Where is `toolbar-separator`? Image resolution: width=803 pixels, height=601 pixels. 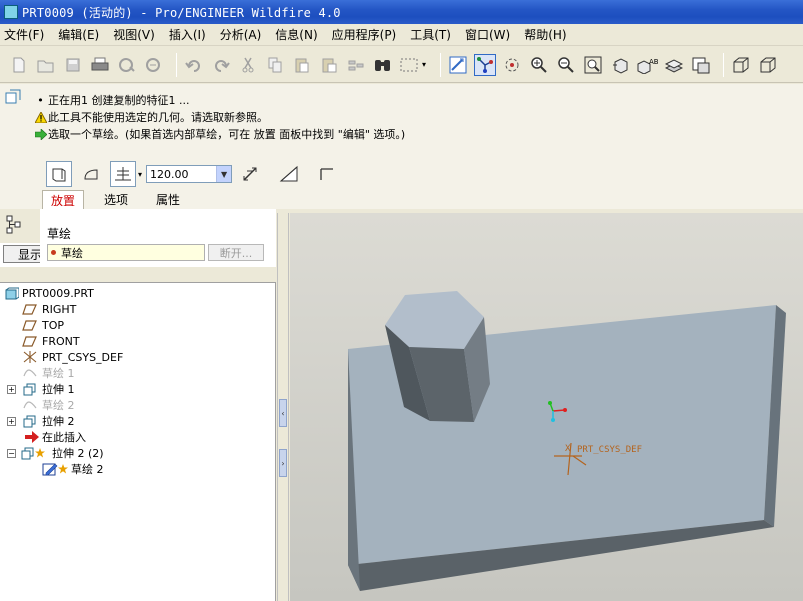
toolbar-separator is located at coordinates (723, 64).